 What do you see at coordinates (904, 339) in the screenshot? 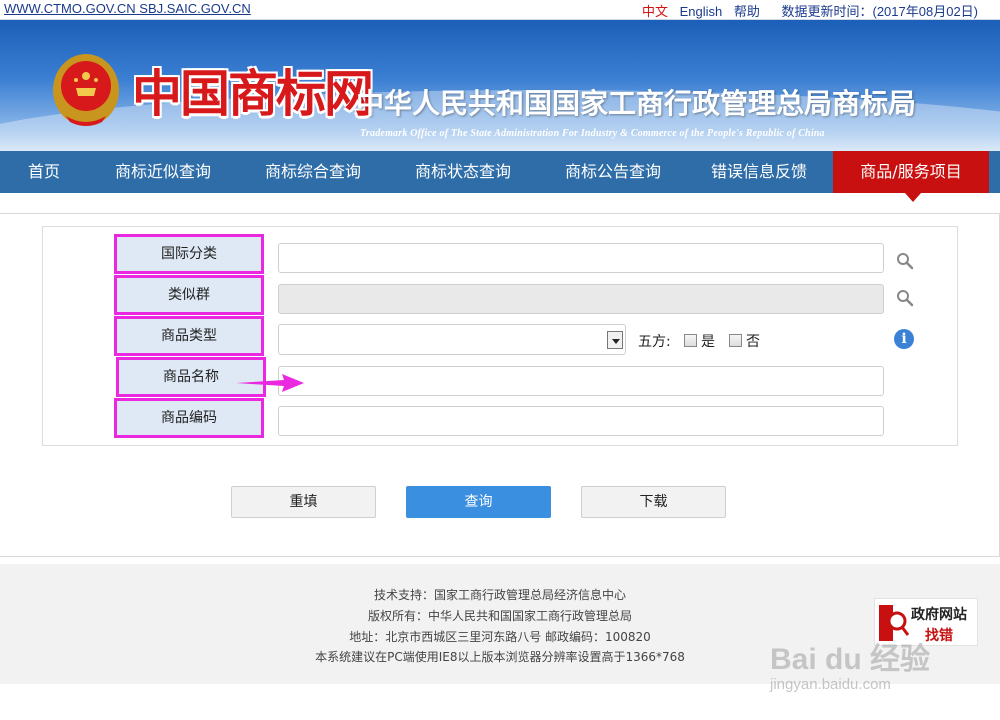
I see `info-icon: i` at bounding box center [904, 339].